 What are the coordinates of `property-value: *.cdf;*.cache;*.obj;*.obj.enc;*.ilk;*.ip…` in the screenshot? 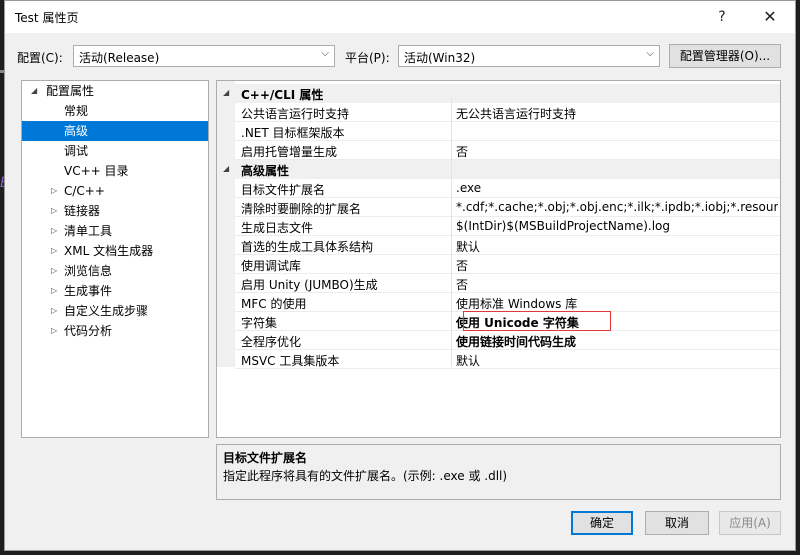 It's located at (617, 207).